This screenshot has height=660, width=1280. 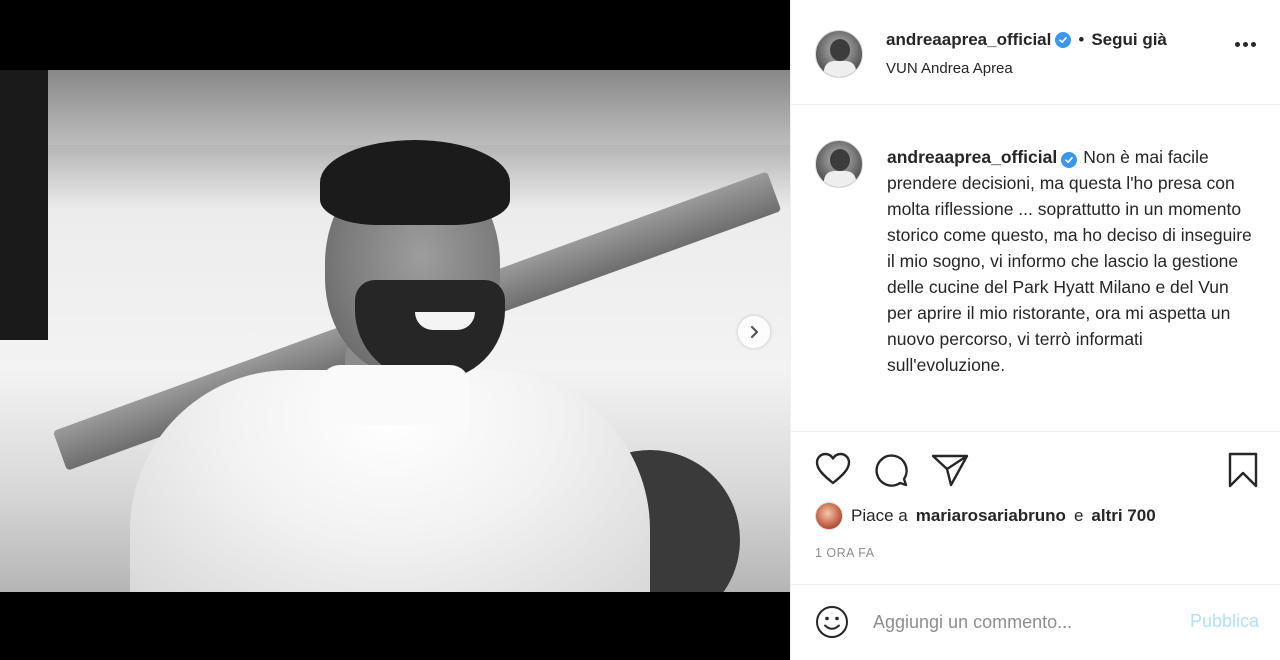 What do you see at coordinates (1129, 40) in the screenshot?
I see `follow-status-button: Segui già` at bounding box center [1129, 40].